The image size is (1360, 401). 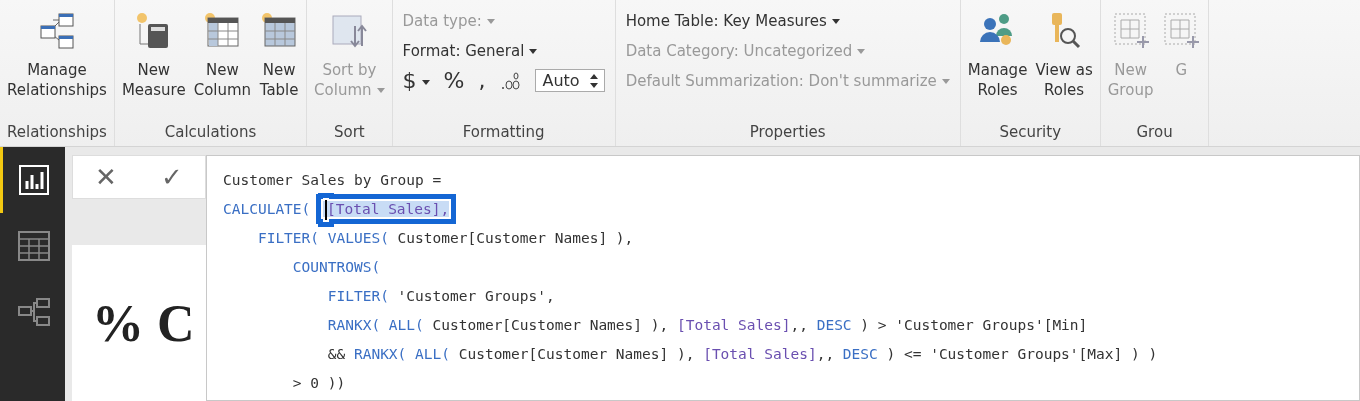 What do you see at coordinates (570, 80) in the screenshot?
I see `decimals-spinner: Auto` at bounding box center [570, 80].